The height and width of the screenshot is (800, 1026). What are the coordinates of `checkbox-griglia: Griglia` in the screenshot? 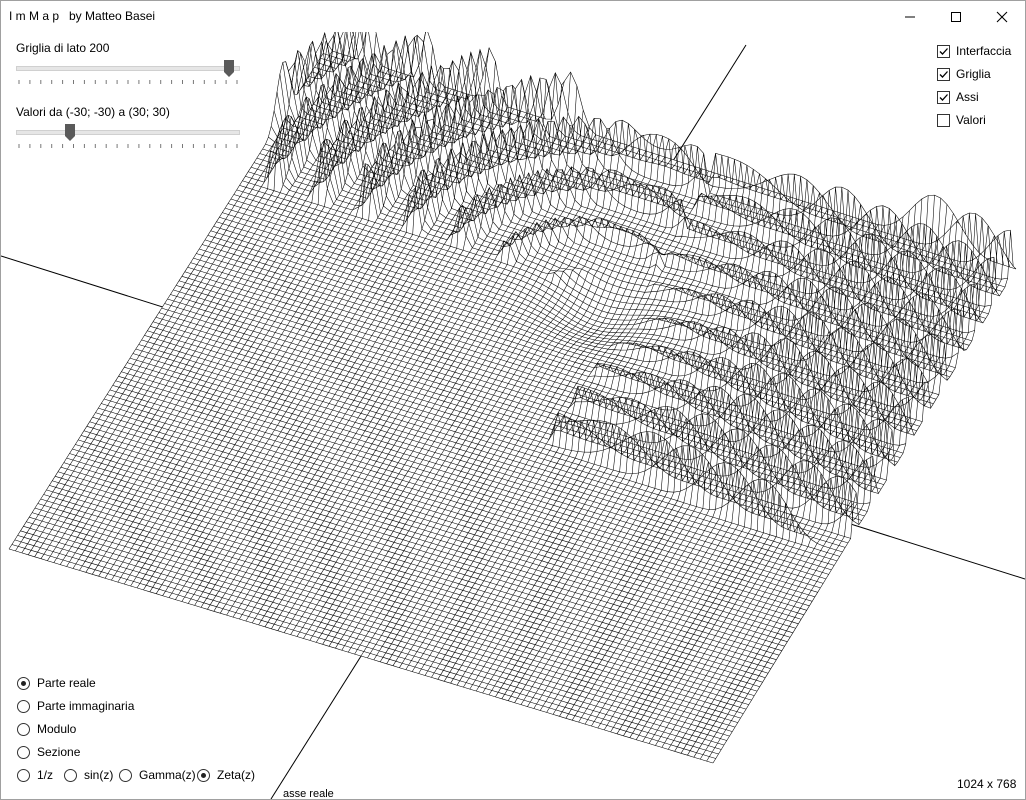 It's located at (964, 74).